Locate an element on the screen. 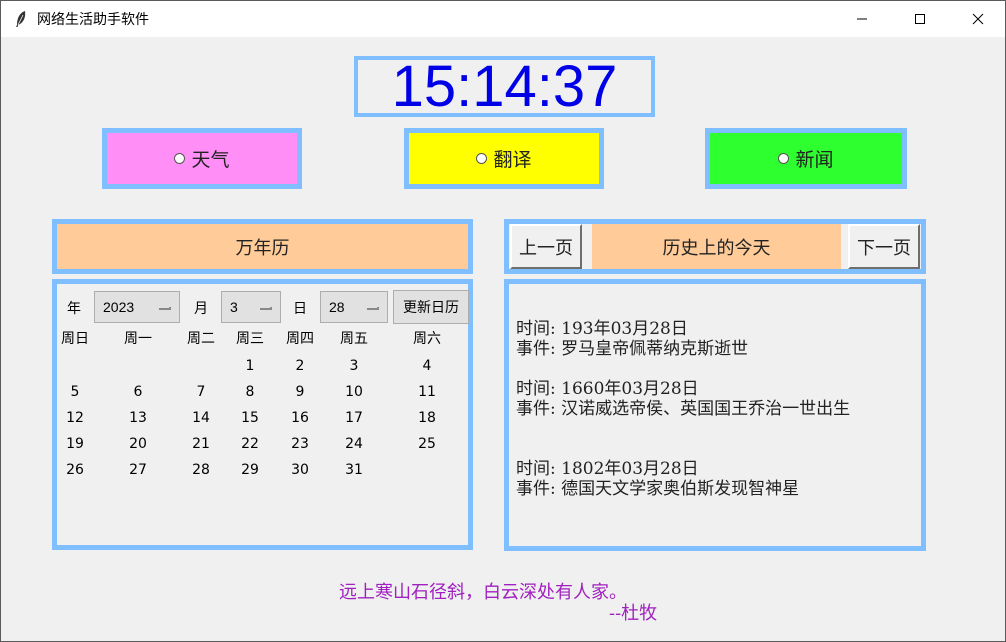 The width and height of the screenshot is (1006, 642). calendar-day: 20 is located at coordinates (138, 444).